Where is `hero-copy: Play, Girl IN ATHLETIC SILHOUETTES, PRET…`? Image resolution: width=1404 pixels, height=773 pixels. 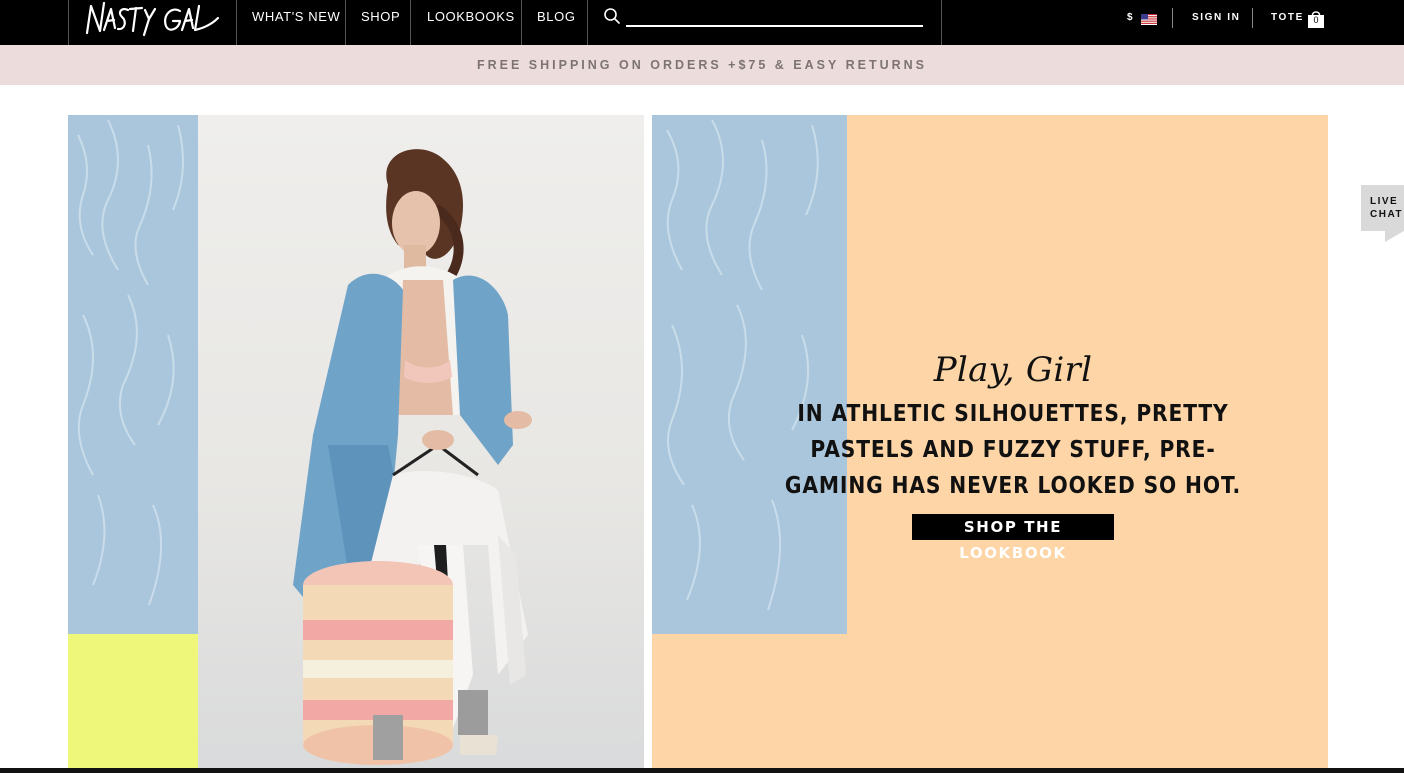 hero-copy: Play, Girl IN ATHLETIC SILHOUETTES, PRET… is located at coordinates (1013, 426).